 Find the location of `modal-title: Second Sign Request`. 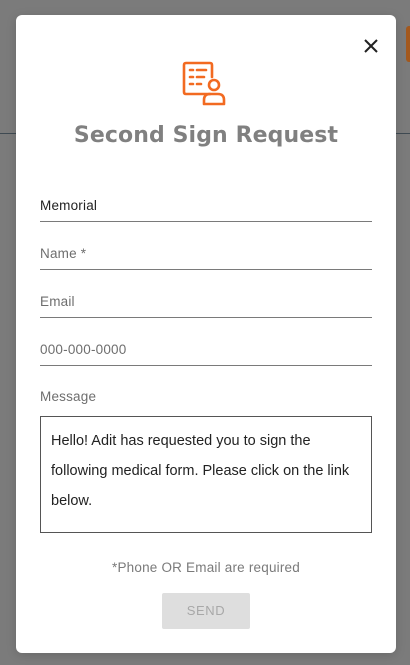

modal-title: Second Sign Request is located at coordinates (206, 135).